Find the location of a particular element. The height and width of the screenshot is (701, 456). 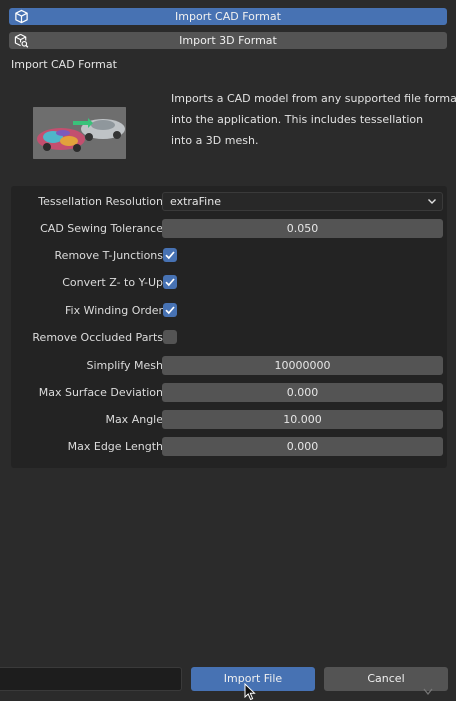

import-cad-format-button: Import CAD Format is located at coordinates (228, 16).